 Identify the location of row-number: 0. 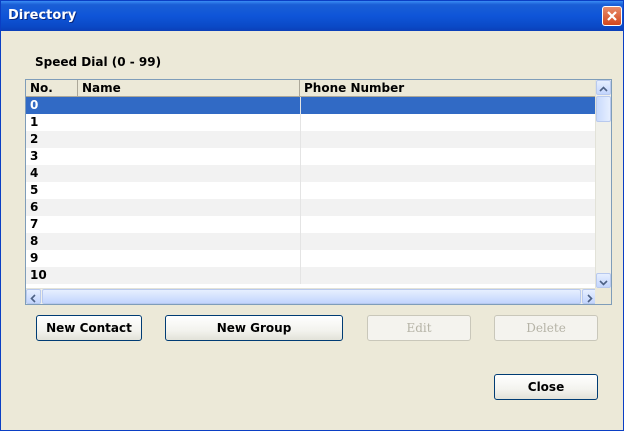
(34, 105).